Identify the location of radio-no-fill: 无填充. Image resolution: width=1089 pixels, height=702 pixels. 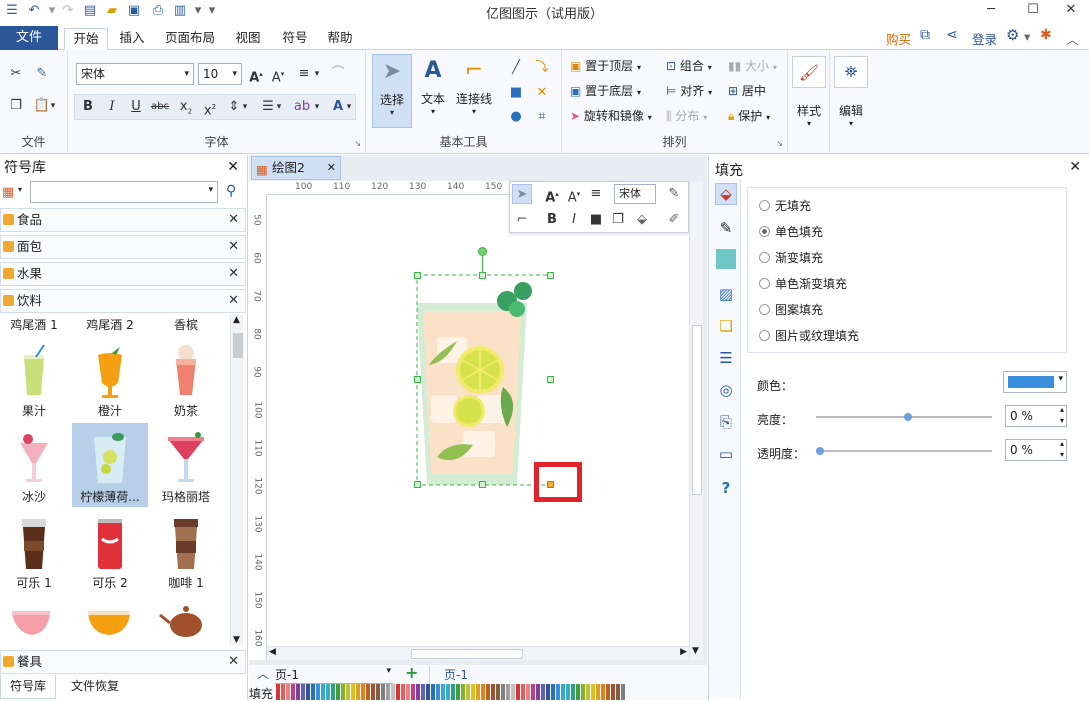
(785, 206).